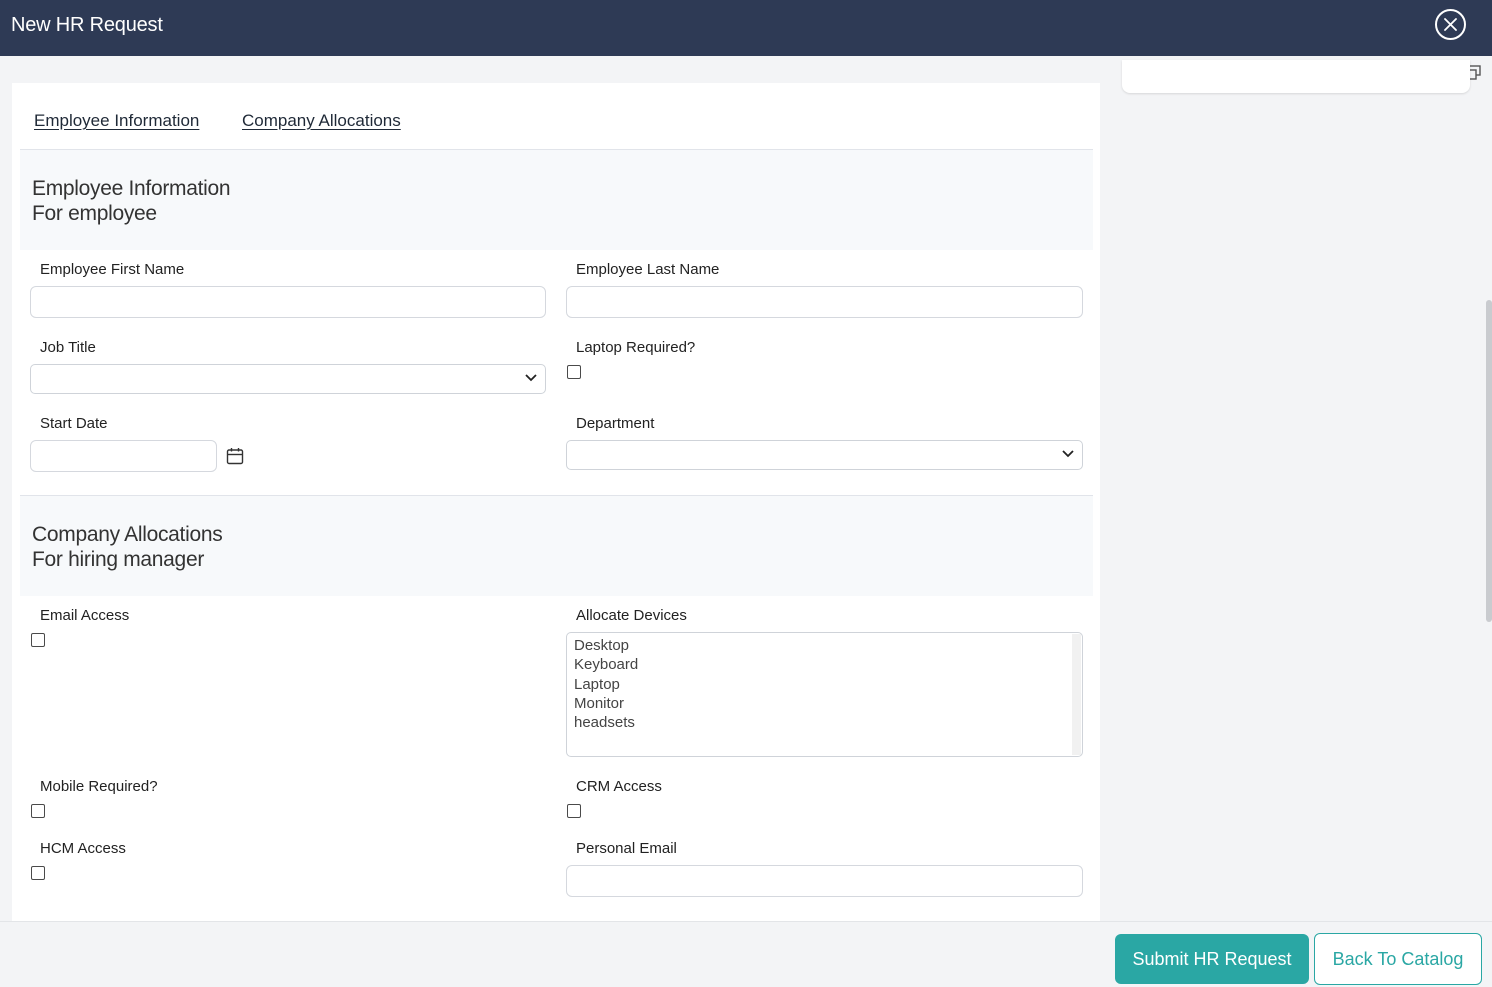  What do you see at coordinates (116, 121) in the screenshot?
I see `tab-employee-information: Employee Information` at bounding box center [116, 121].